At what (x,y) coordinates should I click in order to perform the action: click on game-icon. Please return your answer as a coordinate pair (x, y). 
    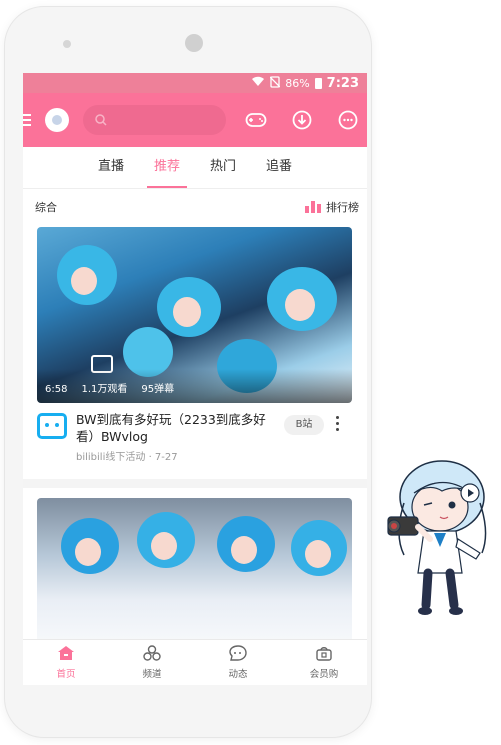
    Looking at the image, I should click on (256, 120).